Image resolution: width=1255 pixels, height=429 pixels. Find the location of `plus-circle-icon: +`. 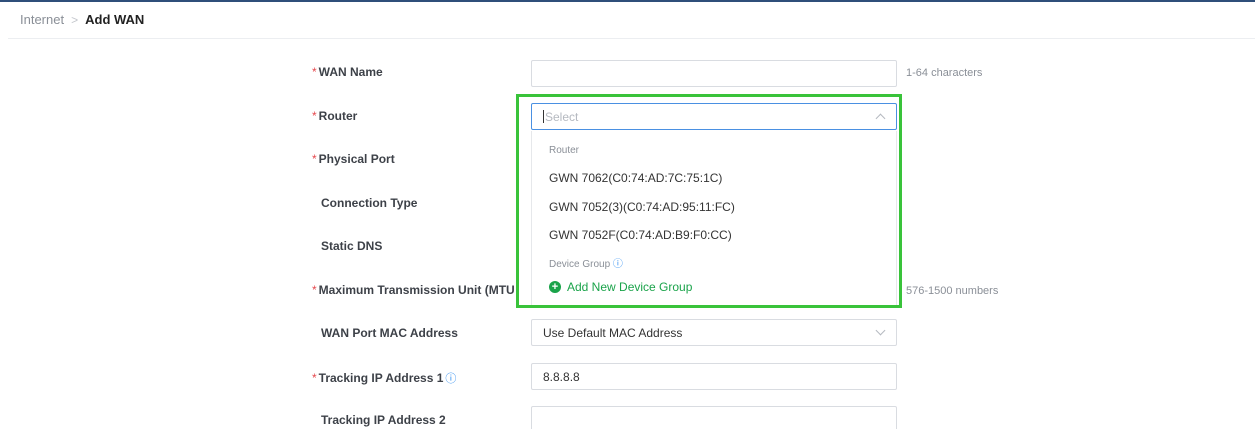

plus-circle-icon: + is located at coordinates (555, 287).